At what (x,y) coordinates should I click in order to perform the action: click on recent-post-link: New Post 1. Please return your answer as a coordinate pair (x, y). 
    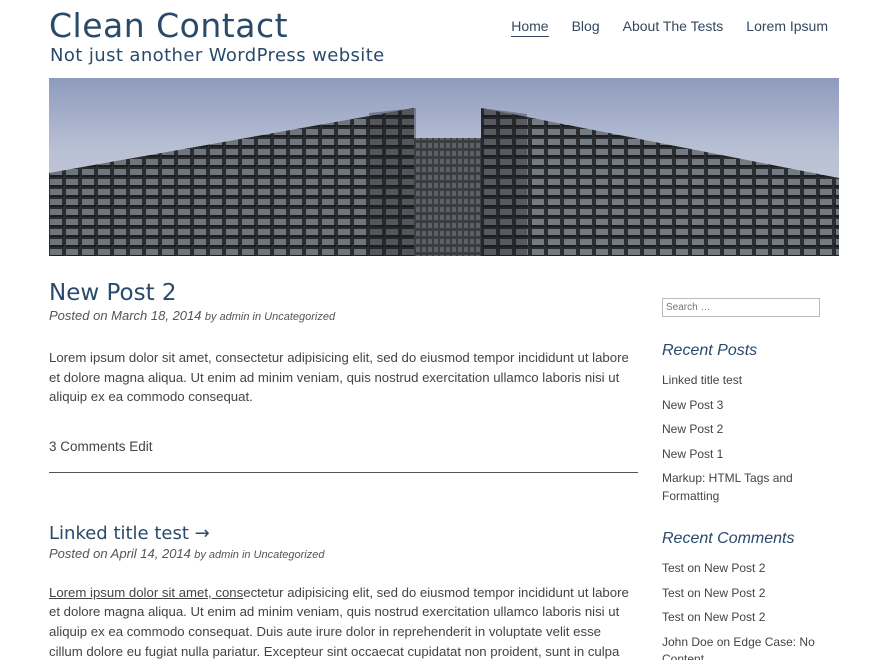
    Looking at the image, I should click on (692, 454).